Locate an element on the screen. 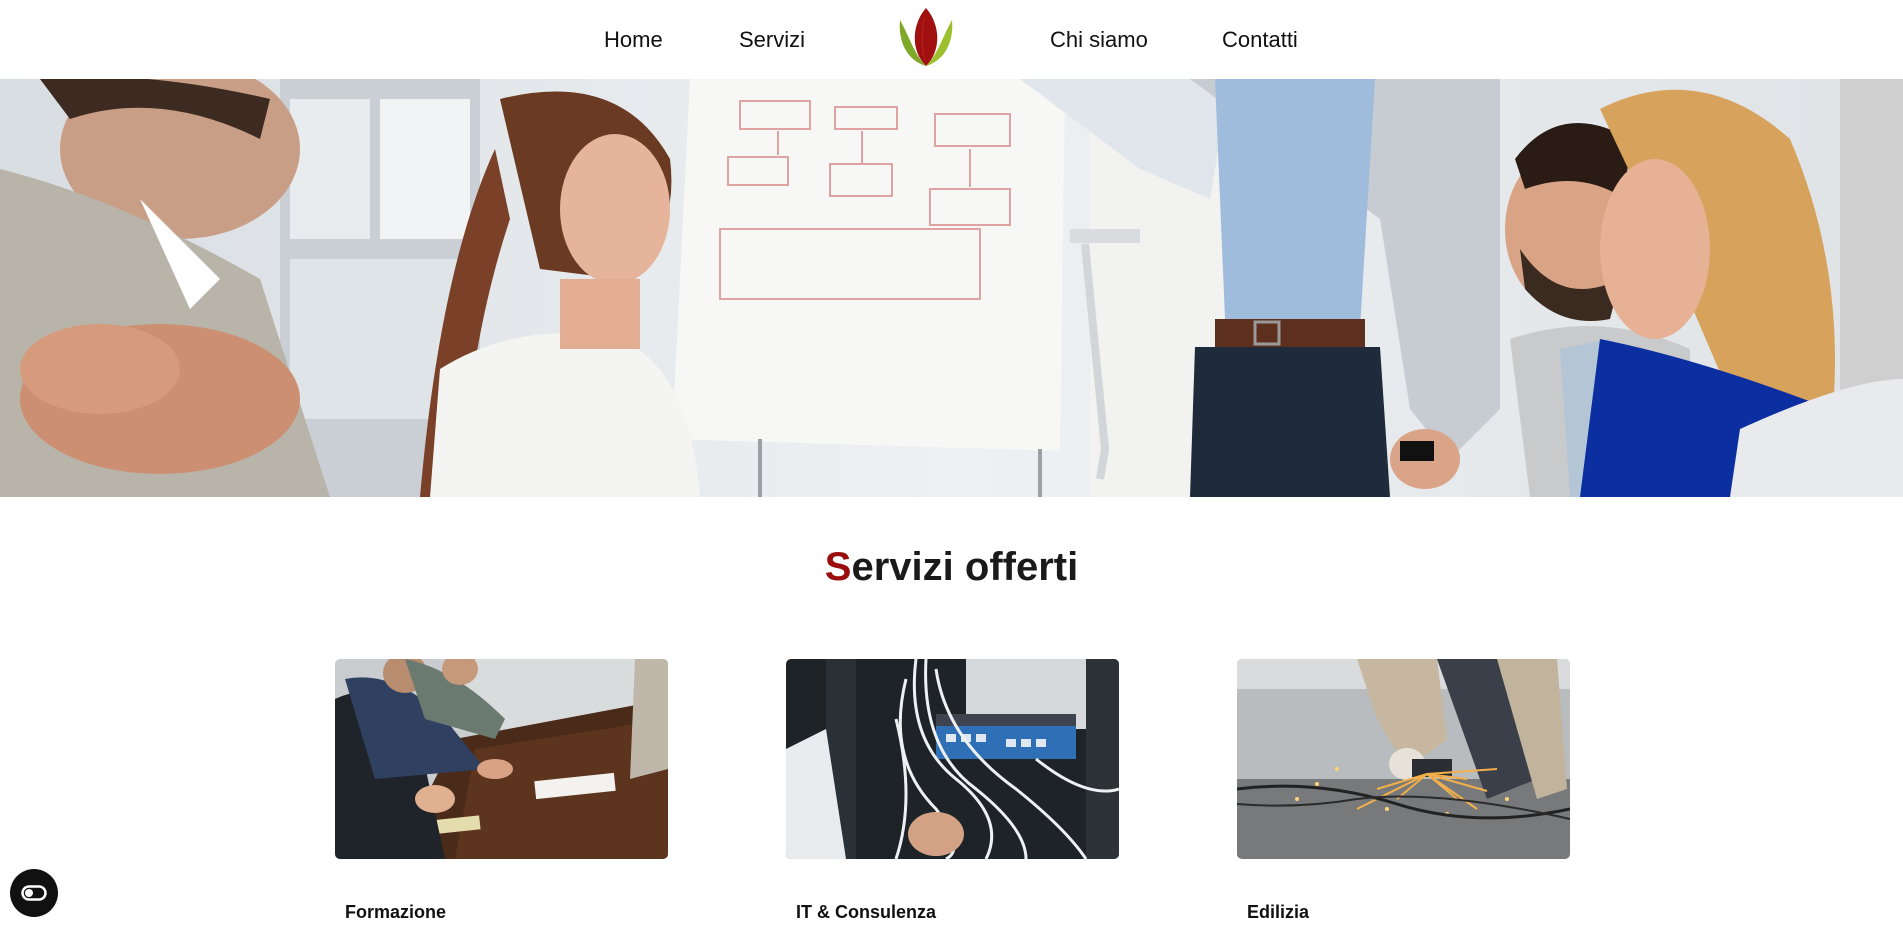 This screenshot has width=1903, height=925. nav-home-link: Home is located at coordinates (633, 40).